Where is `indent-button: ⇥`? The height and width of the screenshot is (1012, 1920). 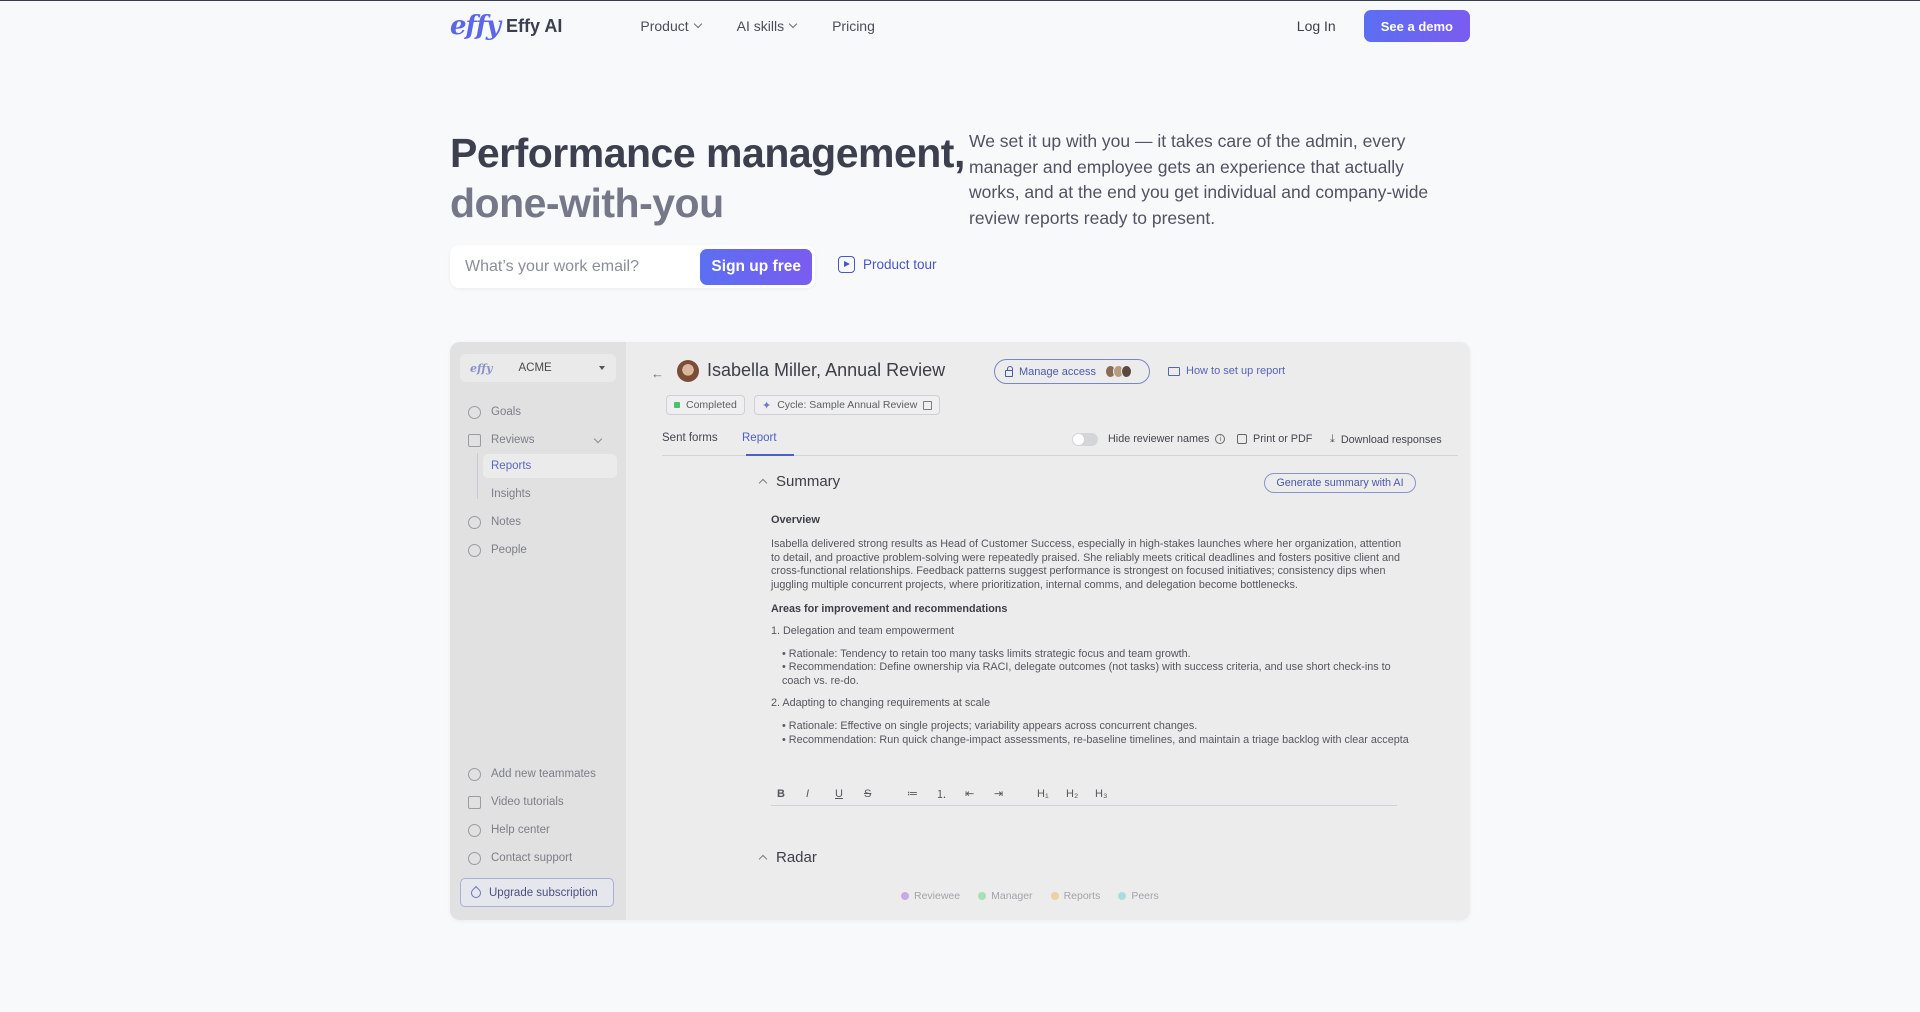
indent-button: ⇥ is located at coordinates (1002, 793).